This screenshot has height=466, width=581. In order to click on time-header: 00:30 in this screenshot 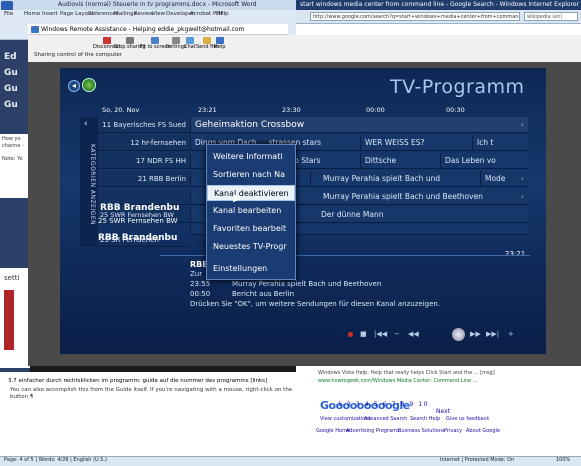, I will do `click(455, 110)`.